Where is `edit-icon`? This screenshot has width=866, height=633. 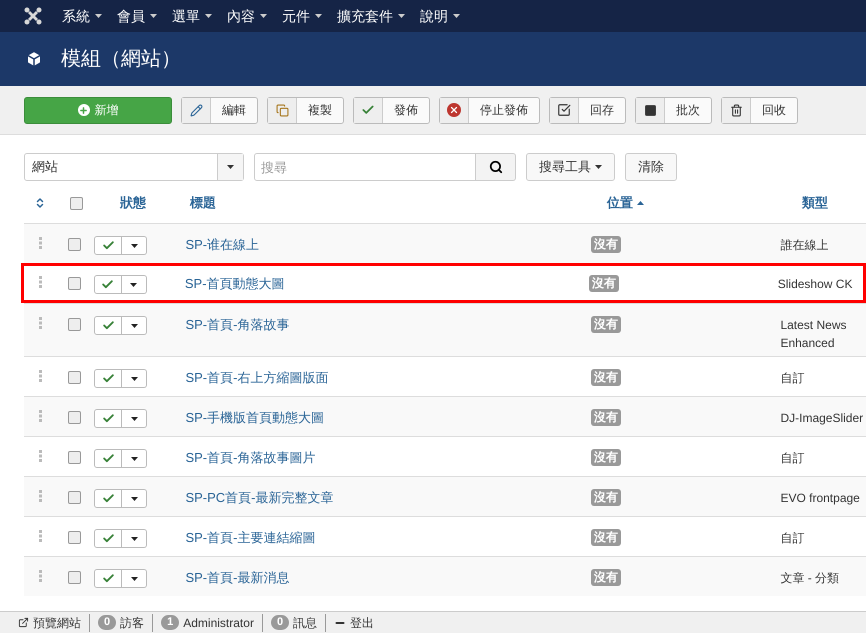 edit-icon is located at coordinates (196, 110).